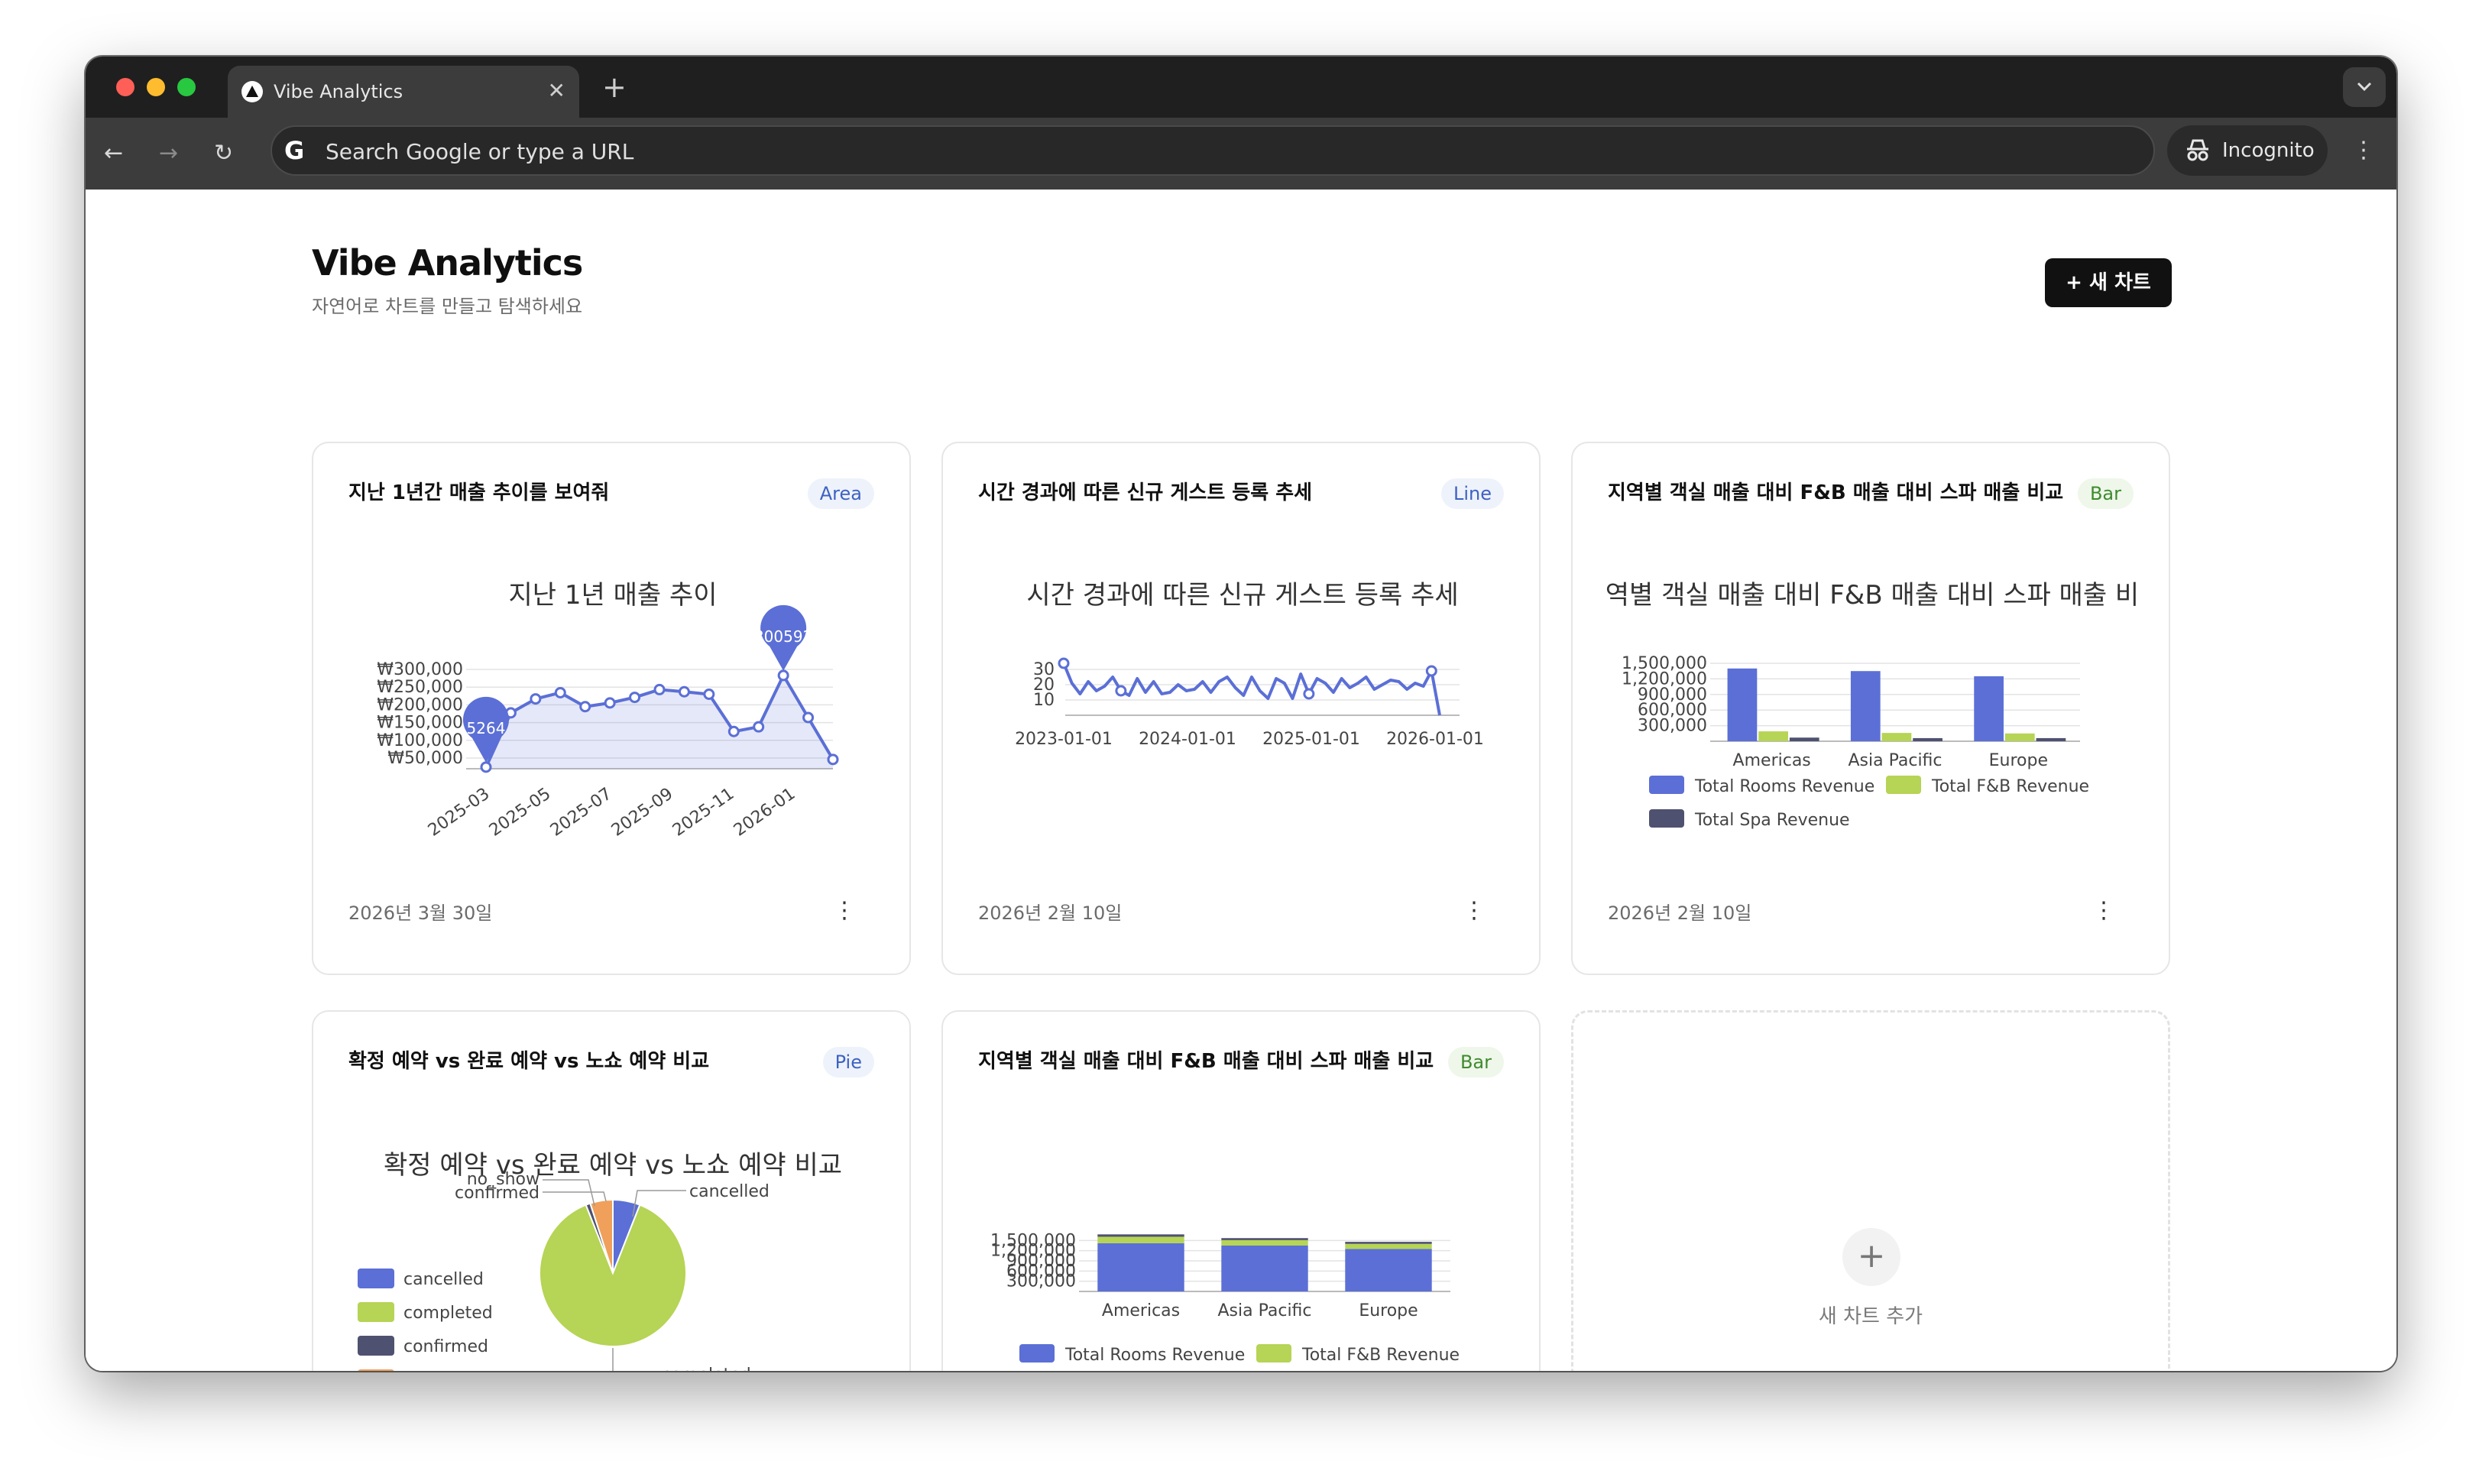 Image resolution: width=2482 pixels, height=1484 pixels. Describe the element at coordinates (125, 87) in the screenshot. I see `close-window-button` at that location.